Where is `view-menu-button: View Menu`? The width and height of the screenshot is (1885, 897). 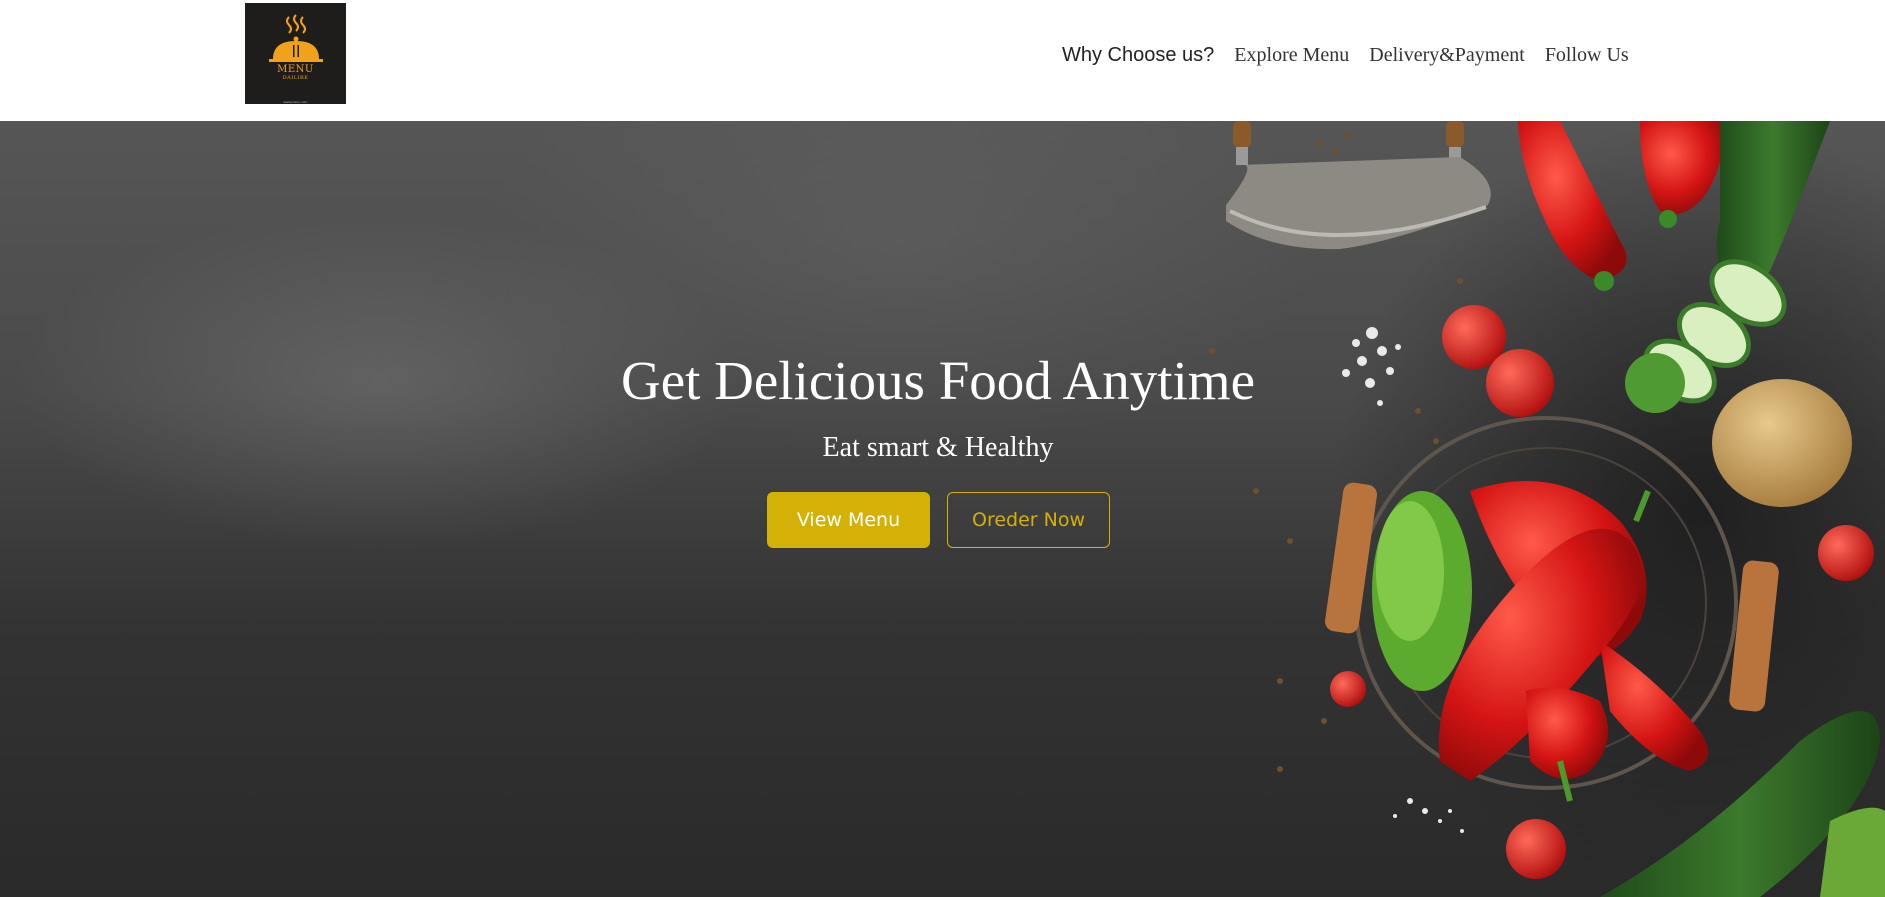 view-menu-button: View Menu is located at coordinates (848, 520).